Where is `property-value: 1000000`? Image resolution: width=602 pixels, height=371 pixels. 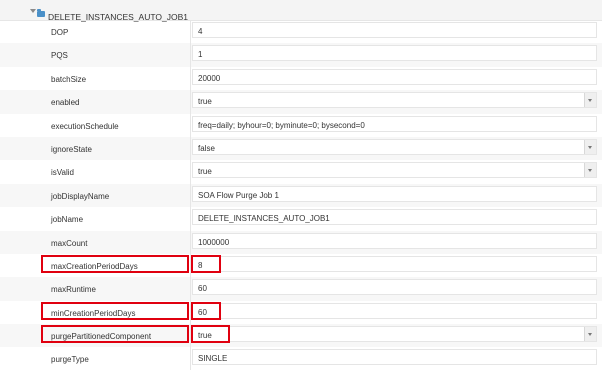
property-value: 1000000 is located at coordinates (214, 242).